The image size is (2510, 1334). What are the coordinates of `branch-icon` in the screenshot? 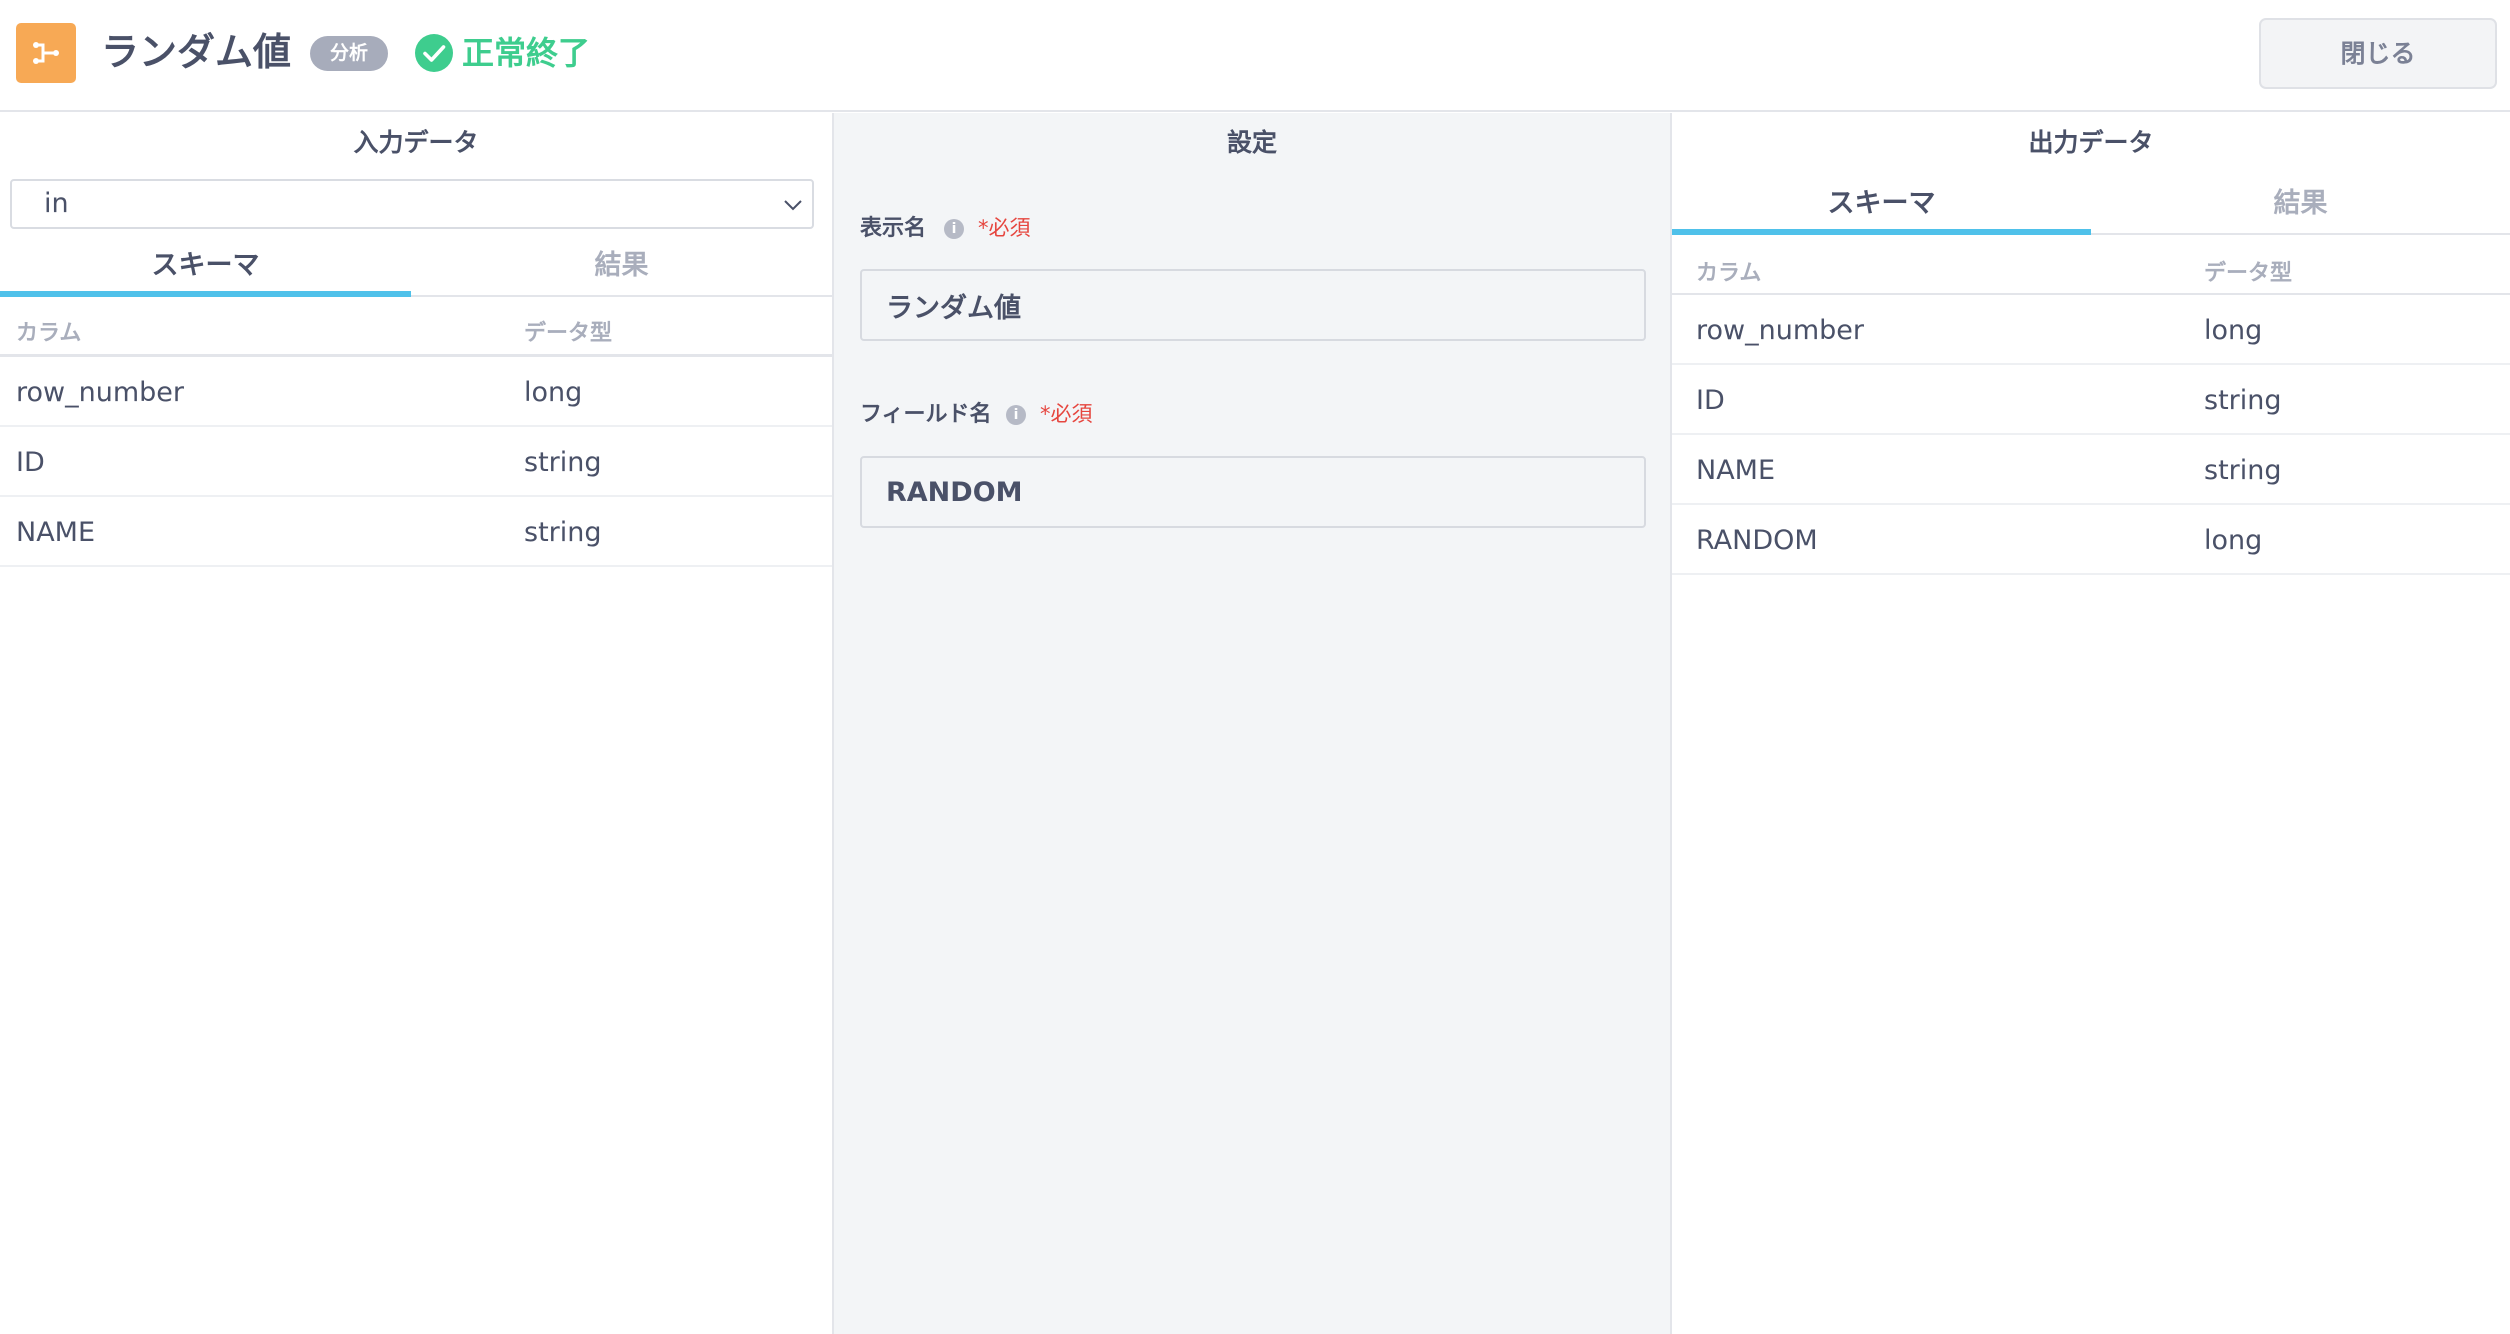 It's located at (46, 53).